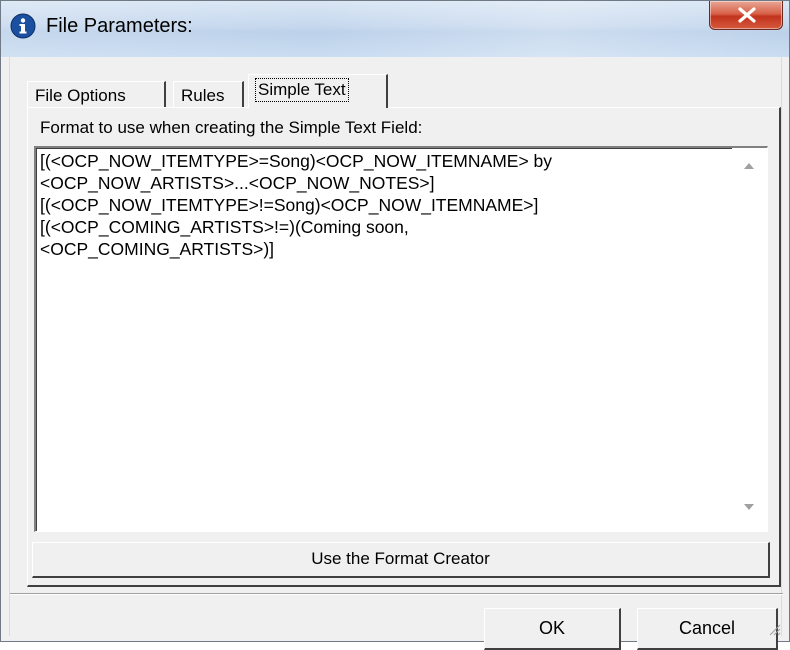  I want to click on tab-label: Rules, so click(203, 95).